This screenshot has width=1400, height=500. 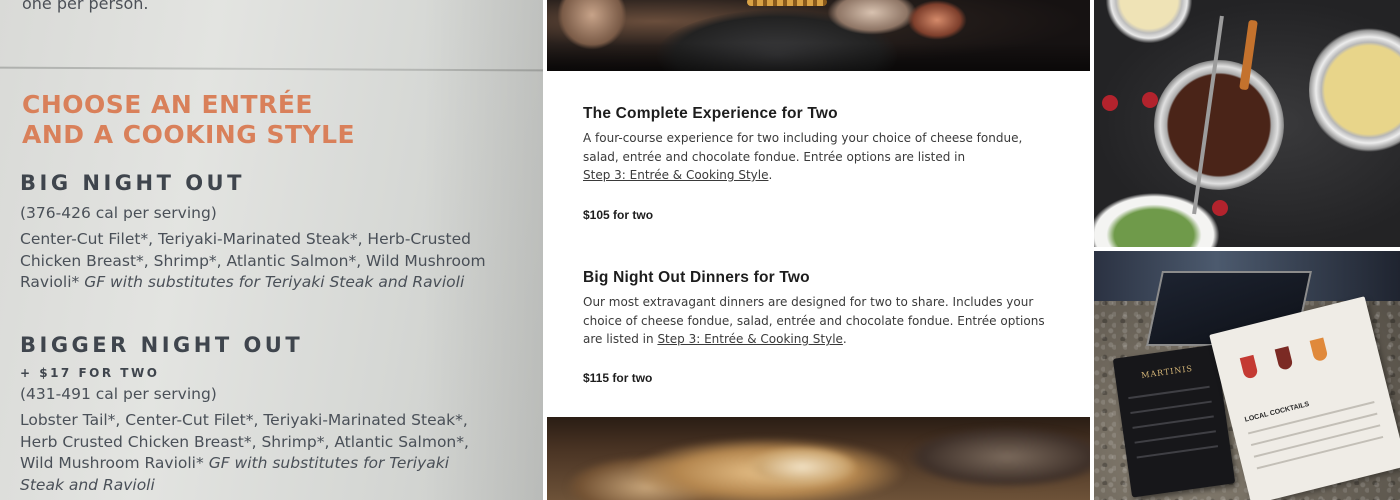 I want to click on menu-top-text: one per person., so click(x=85, y=6).